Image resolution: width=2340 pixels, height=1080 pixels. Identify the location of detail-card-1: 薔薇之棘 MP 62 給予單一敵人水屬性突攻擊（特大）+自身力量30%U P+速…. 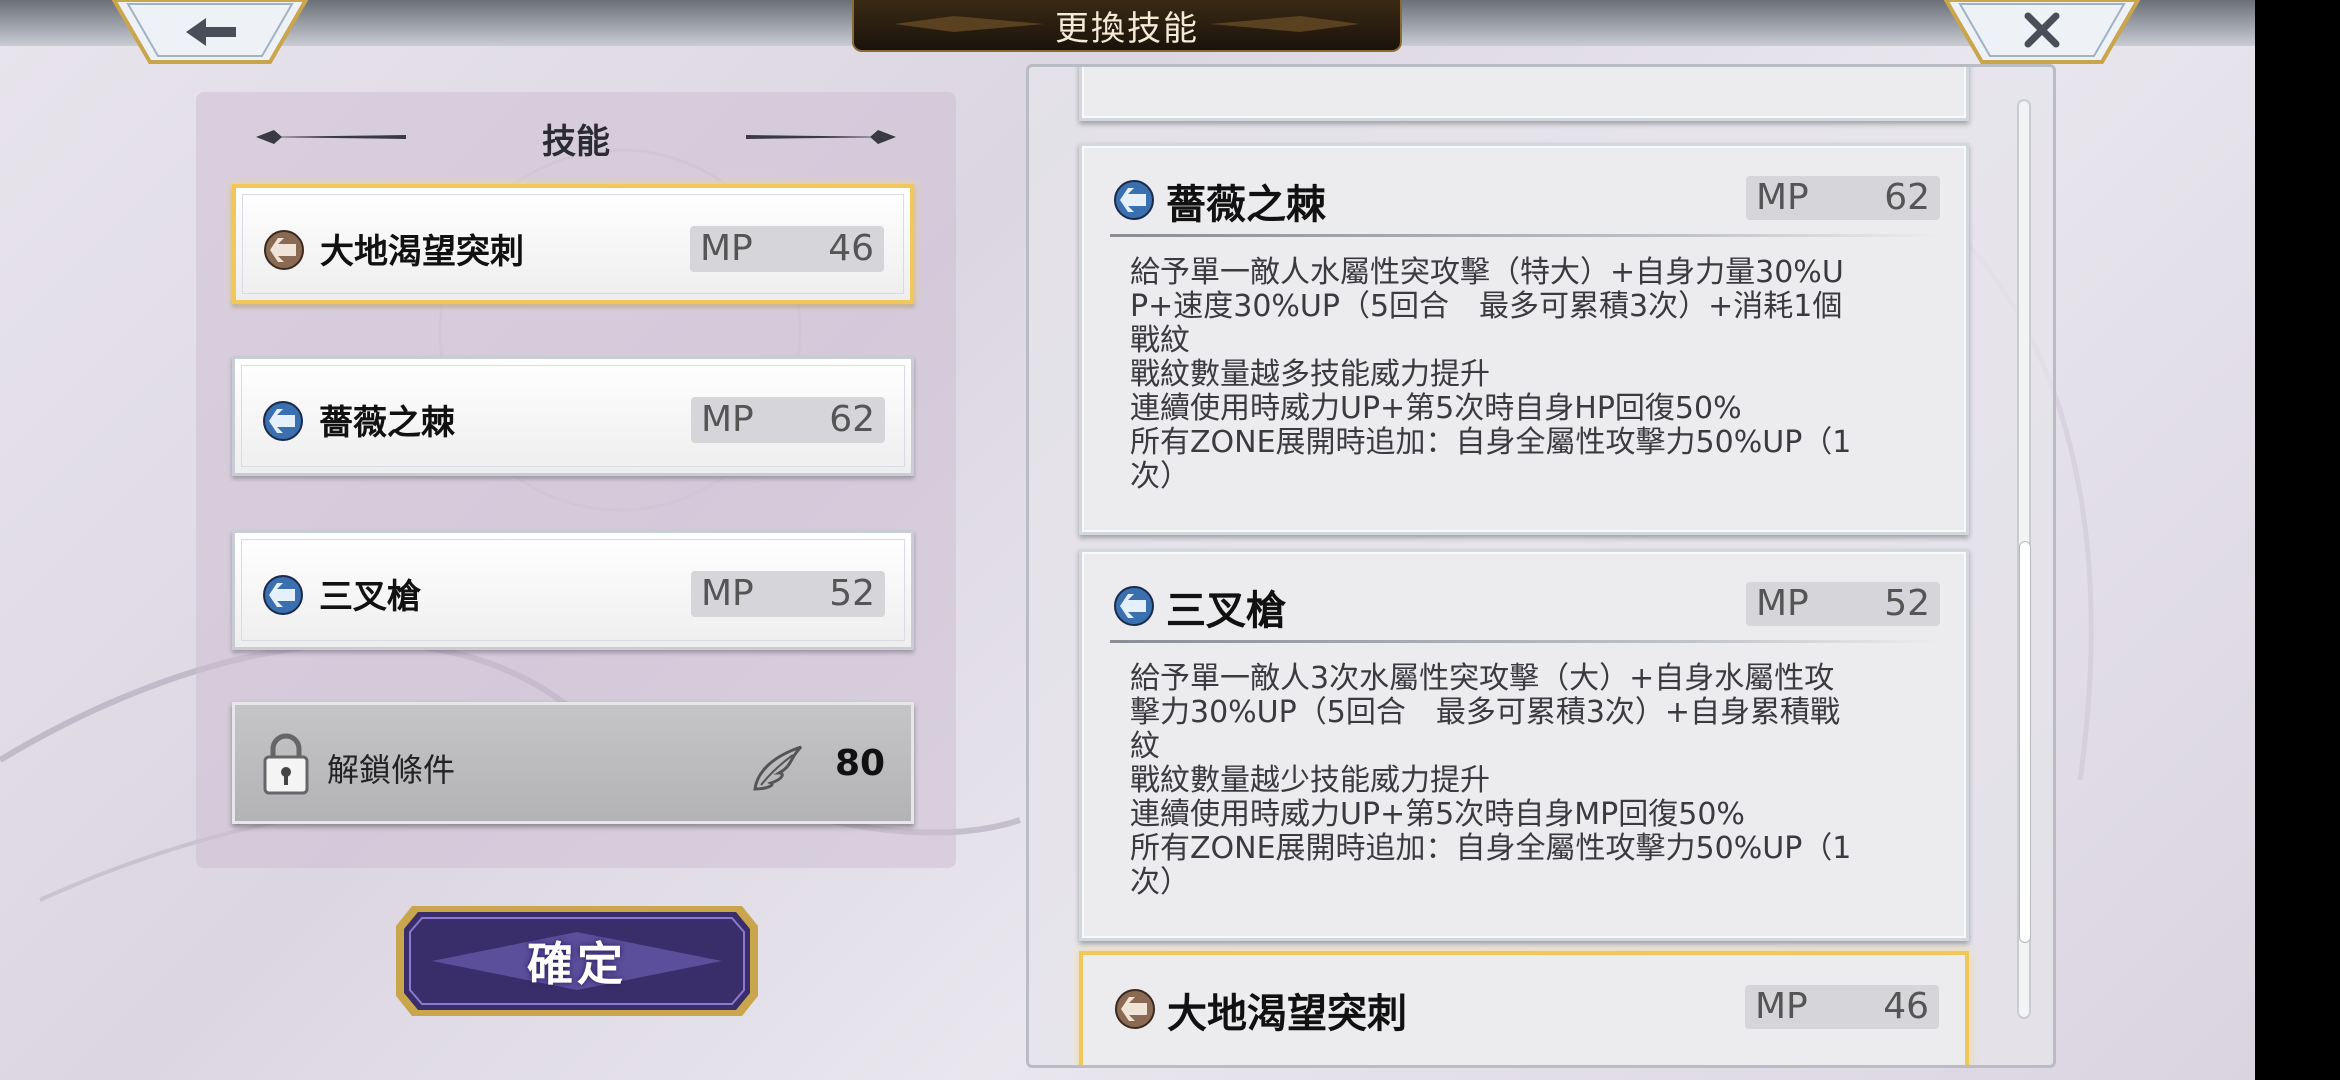
(1524, 339).